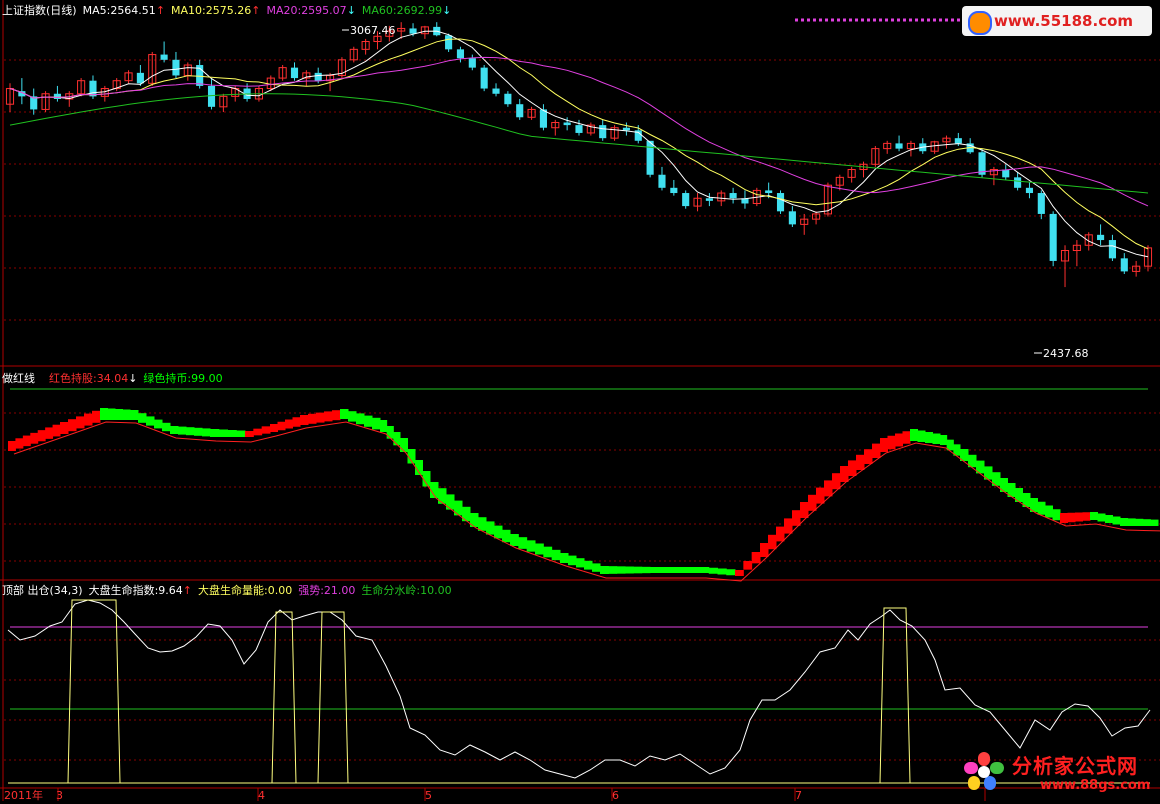 Image resolution: width=1160 pixels, height=804 pixels. Describe the element at coordinates (1059, 772) in the screenshot. I see `watermark-bottom: 分析家公式网 www.88gs.com` at that location.